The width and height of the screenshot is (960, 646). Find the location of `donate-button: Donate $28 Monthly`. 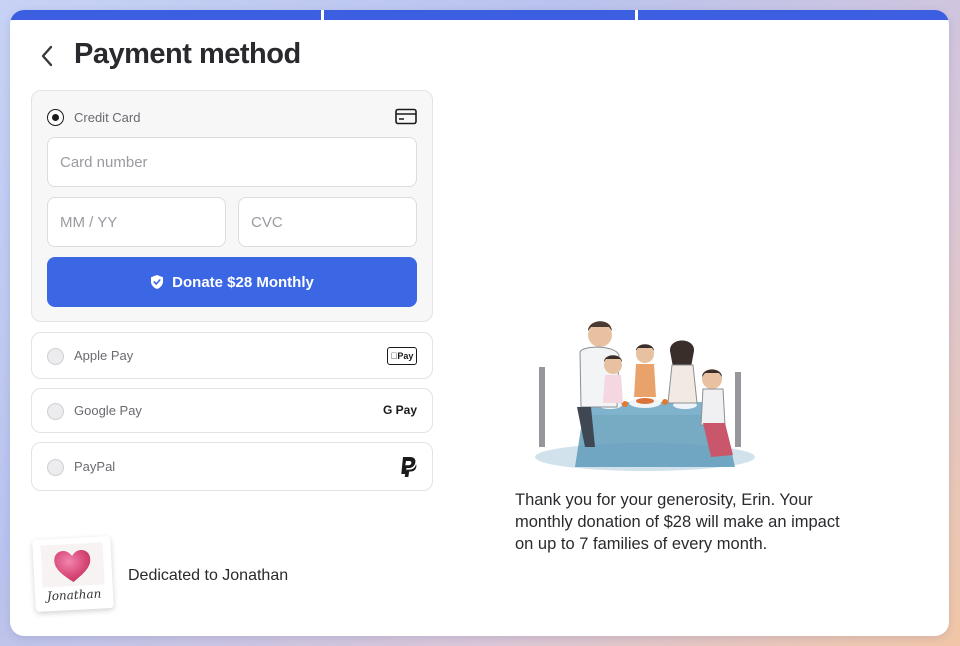

donate-button: Donate $28 Monthly is located at coordinates (232, 282).